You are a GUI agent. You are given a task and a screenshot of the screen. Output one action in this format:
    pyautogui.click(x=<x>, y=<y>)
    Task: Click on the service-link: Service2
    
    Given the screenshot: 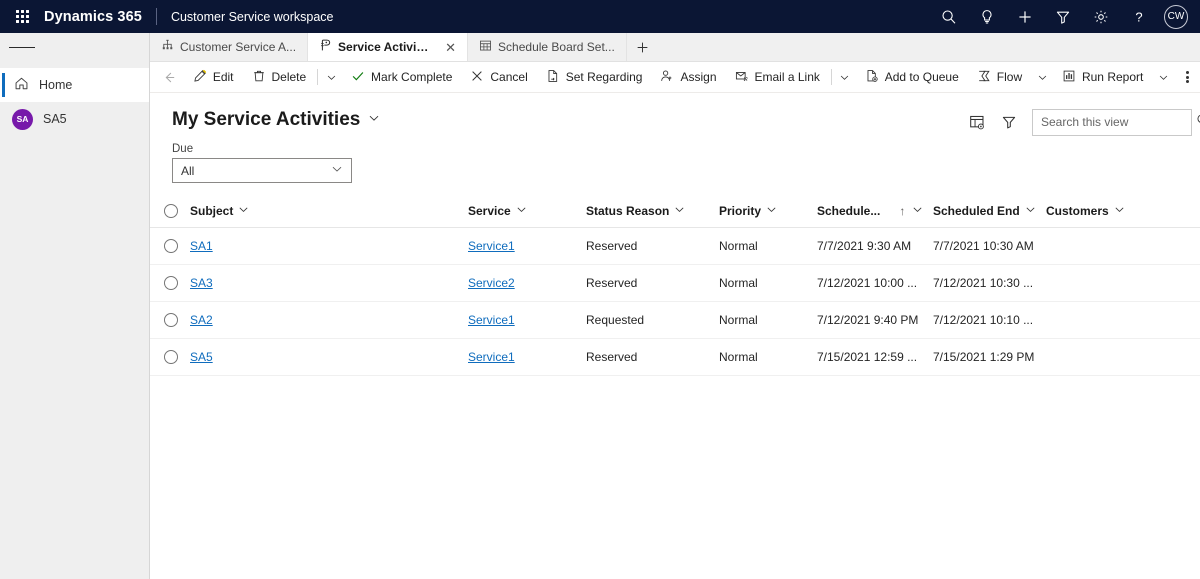 What is the action you would take?
    pyautogui.click(x=491, y=283)
    